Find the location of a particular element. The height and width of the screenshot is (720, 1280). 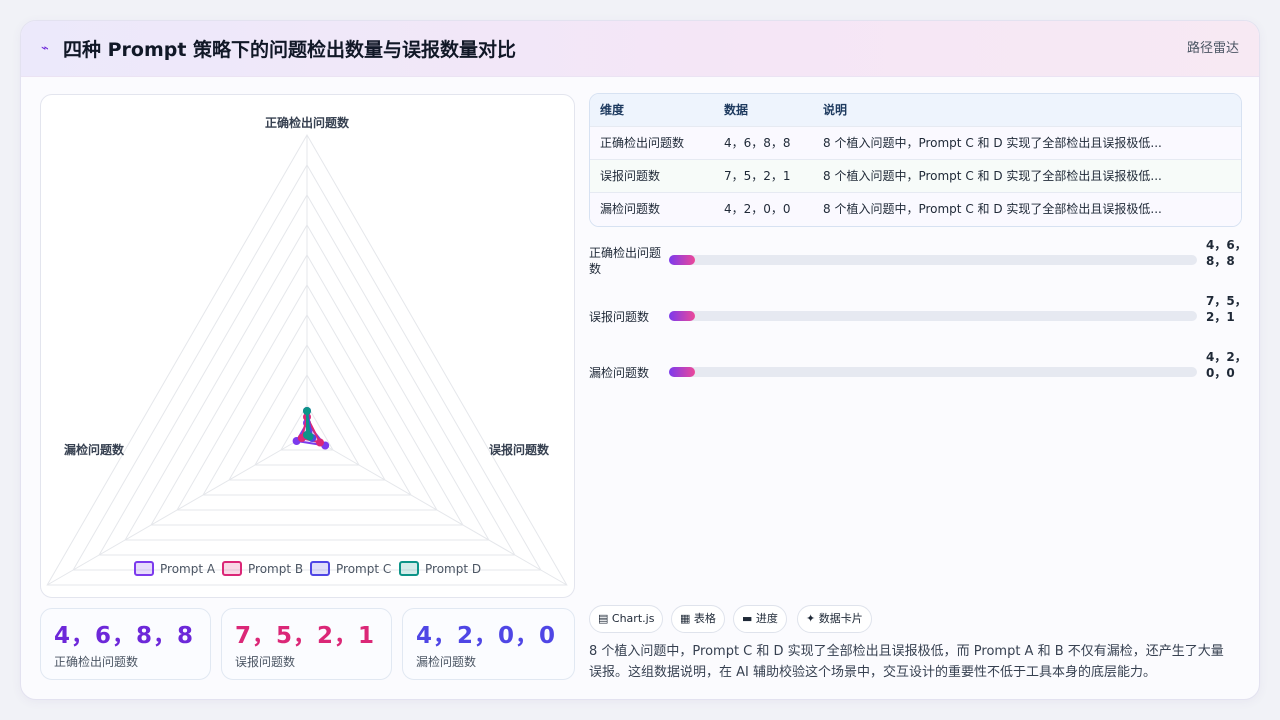

radar-axis-label: 误报问题数 is located at coordinates (519, 449).